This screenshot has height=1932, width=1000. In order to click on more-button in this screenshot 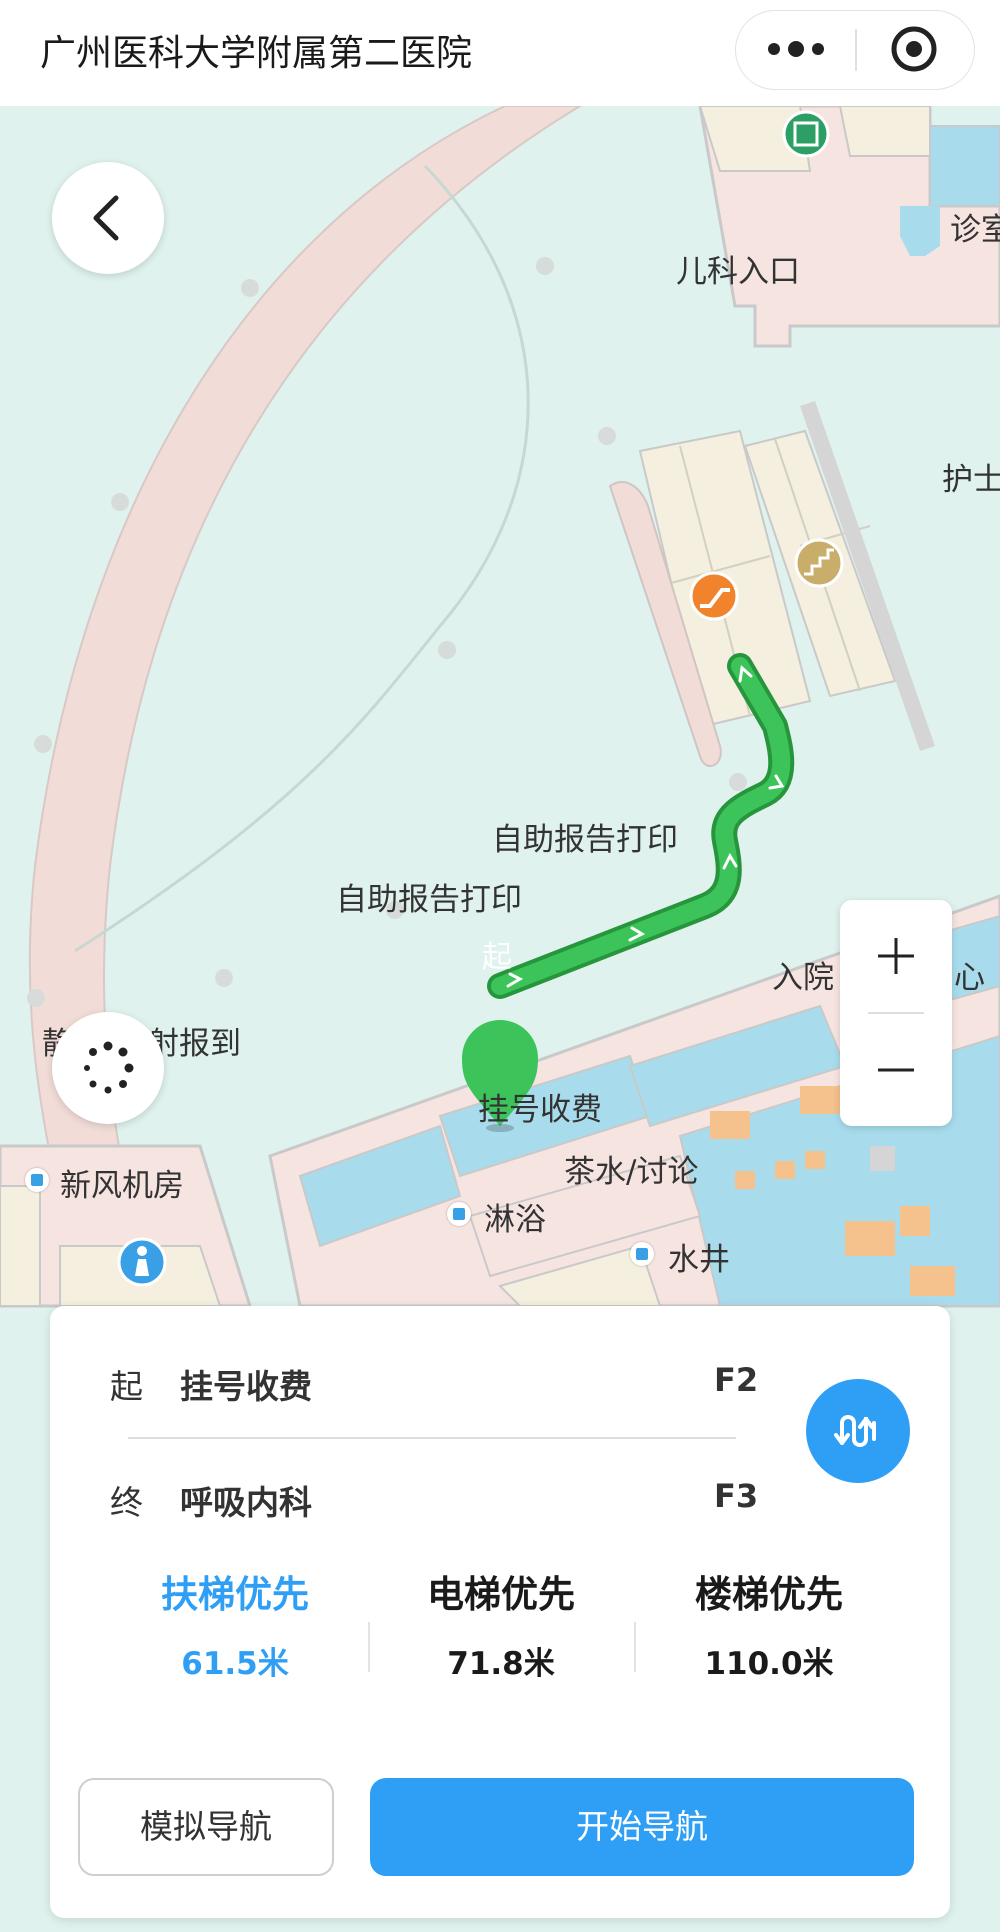, I will do `click(796, 49)`.